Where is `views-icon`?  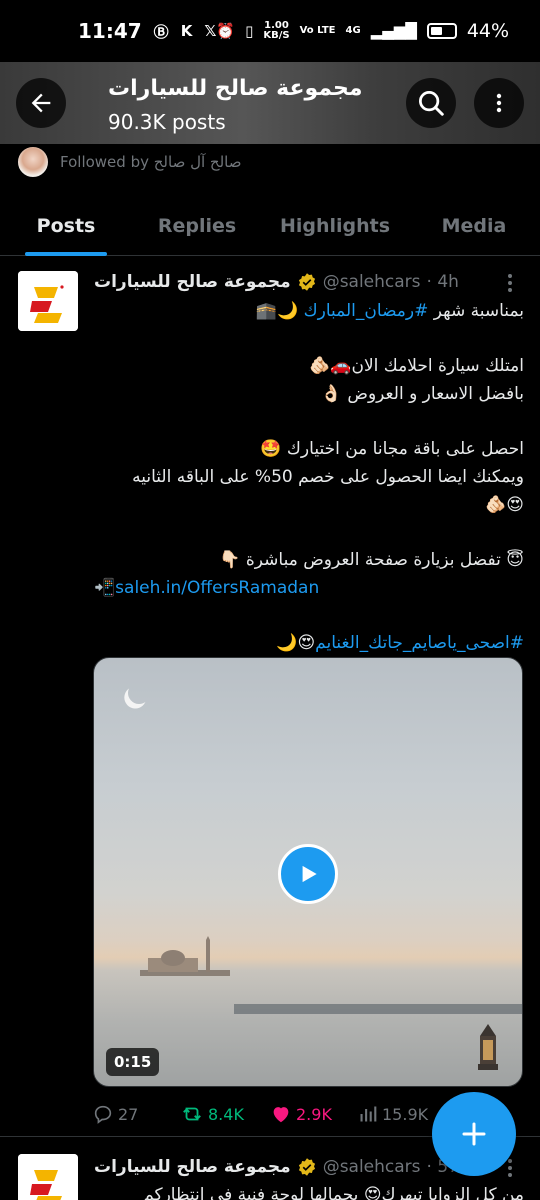
views-icon is located at coordinates (368, 1114).